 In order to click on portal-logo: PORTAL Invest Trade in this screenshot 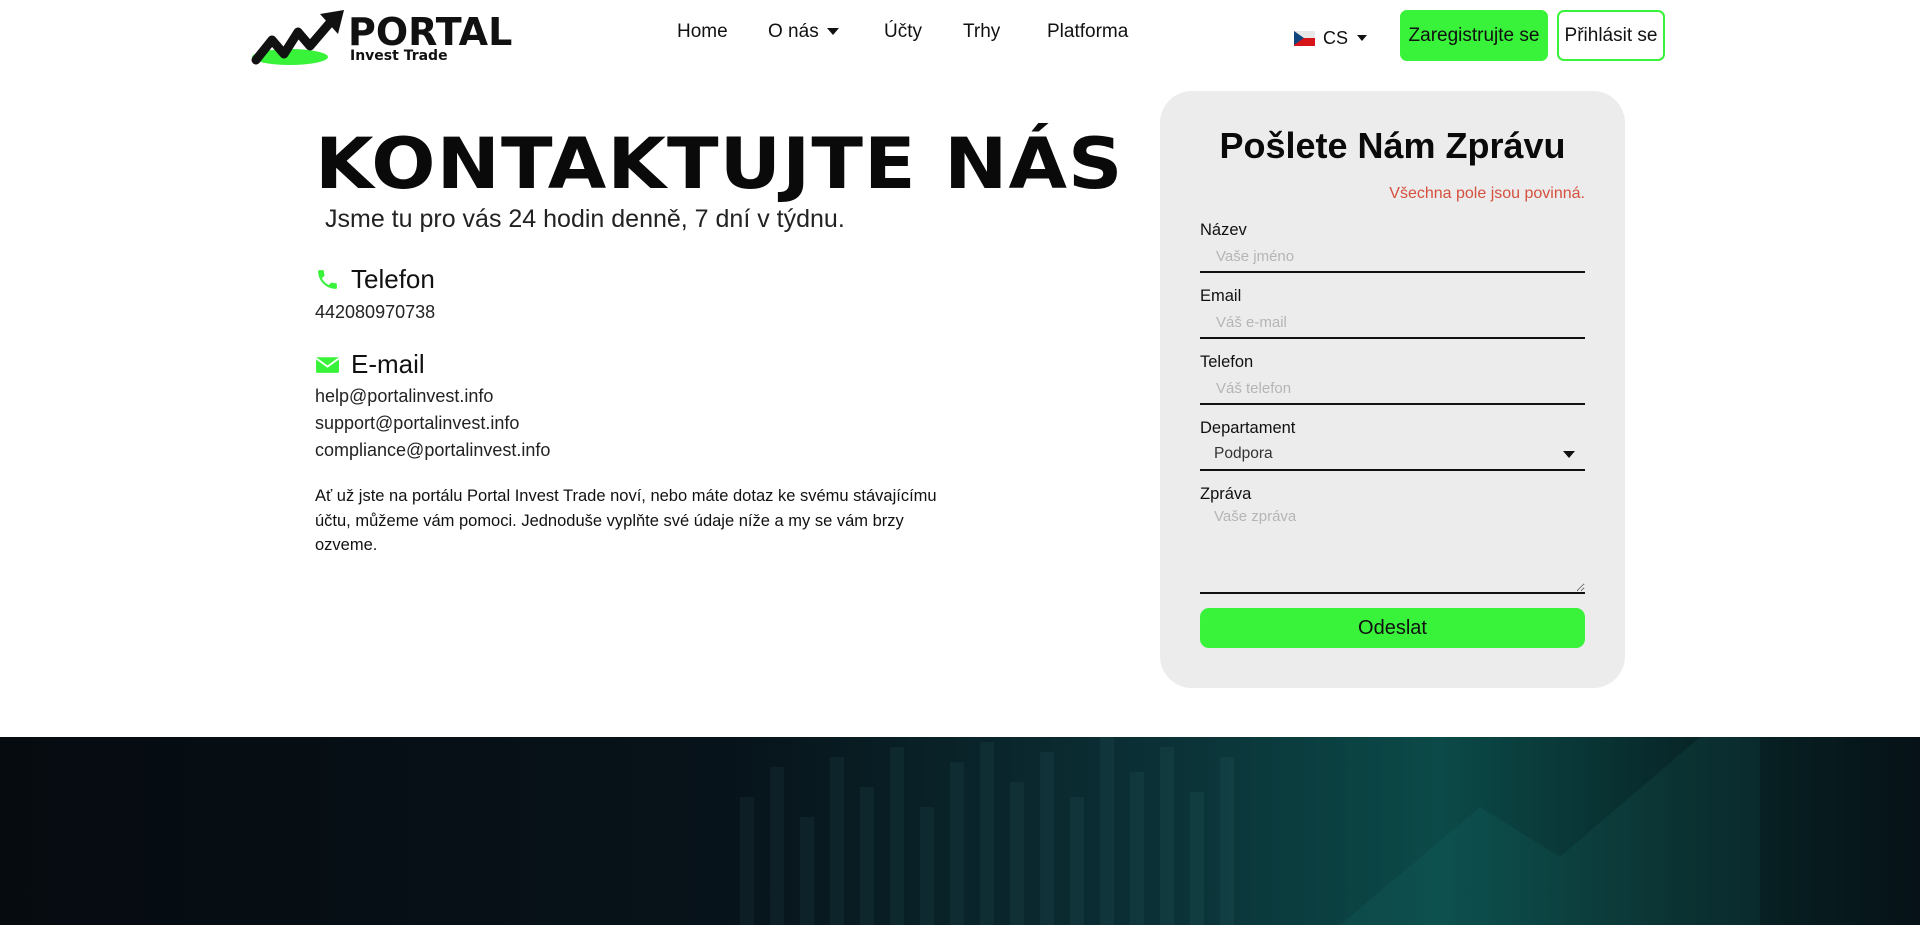, I will do `click(381, 38)`.